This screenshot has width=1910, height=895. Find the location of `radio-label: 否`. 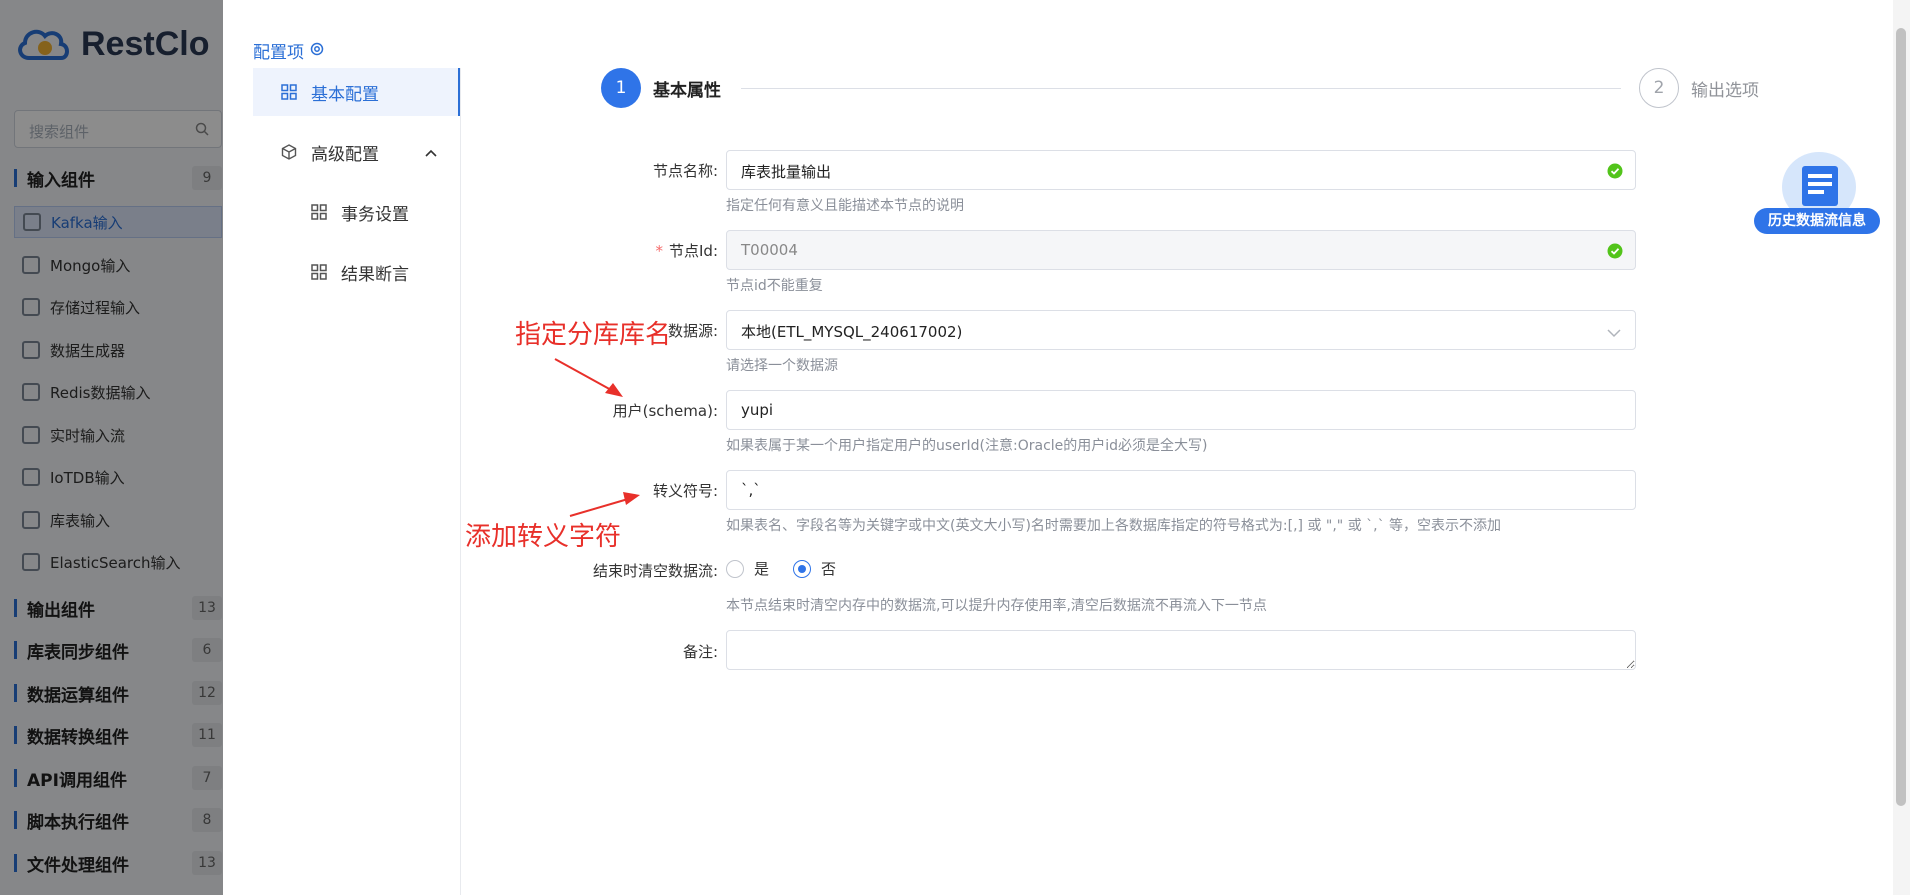

radio-label: 否 is located at coordinates (829, 569).